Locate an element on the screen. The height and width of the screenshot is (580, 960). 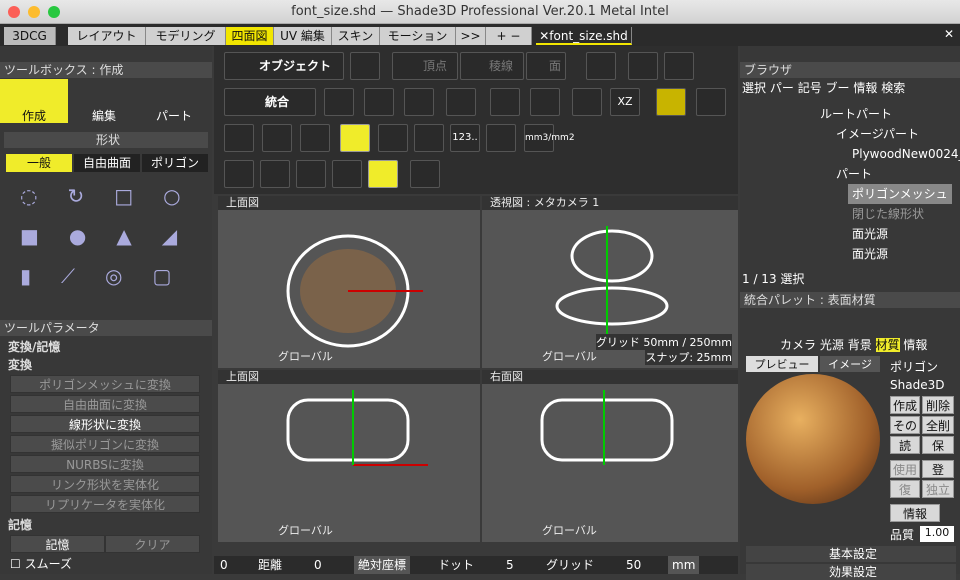
browser-tab-search: 検索 is located at coordinates (893, 88).